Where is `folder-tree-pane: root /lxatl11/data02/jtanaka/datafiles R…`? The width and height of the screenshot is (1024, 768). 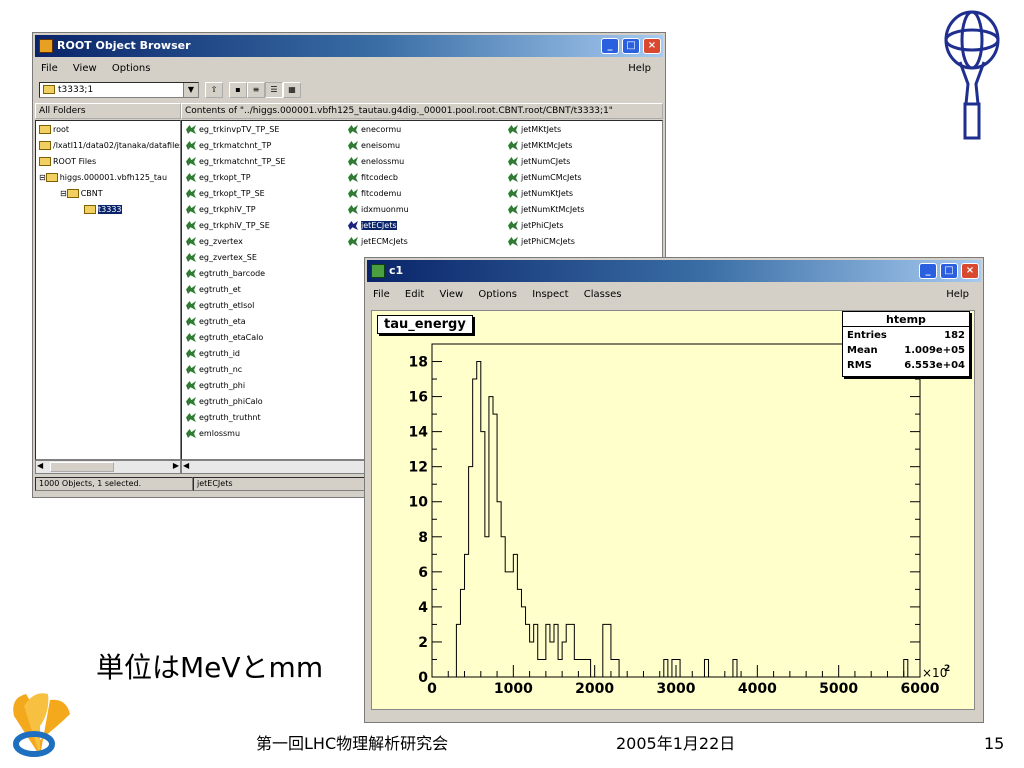 folder-tree-pane: root /lxatl11/data02/jtanaka/datafiles R… is located at coordinates (108, 290).